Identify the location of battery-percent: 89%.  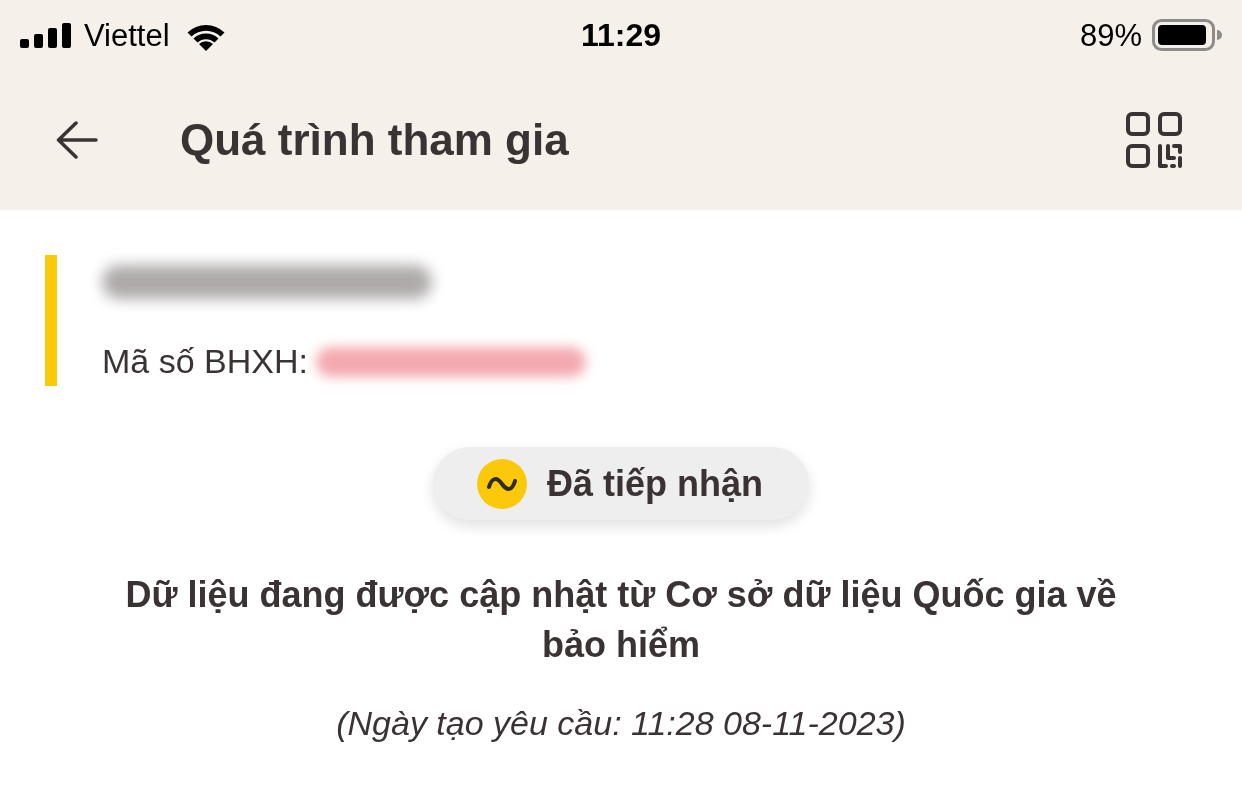
(1110, 35).